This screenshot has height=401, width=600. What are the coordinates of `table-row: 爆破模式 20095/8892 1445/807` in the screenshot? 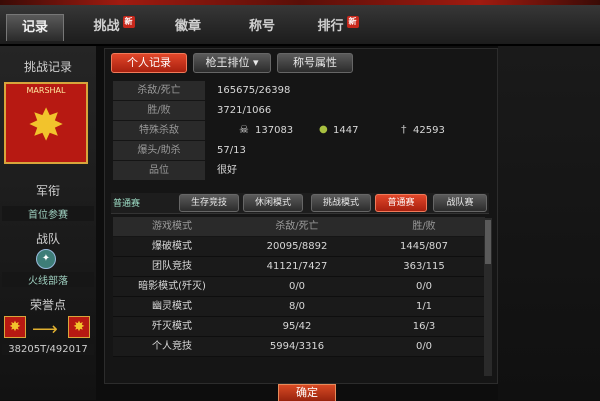 It's located at (299, 247).